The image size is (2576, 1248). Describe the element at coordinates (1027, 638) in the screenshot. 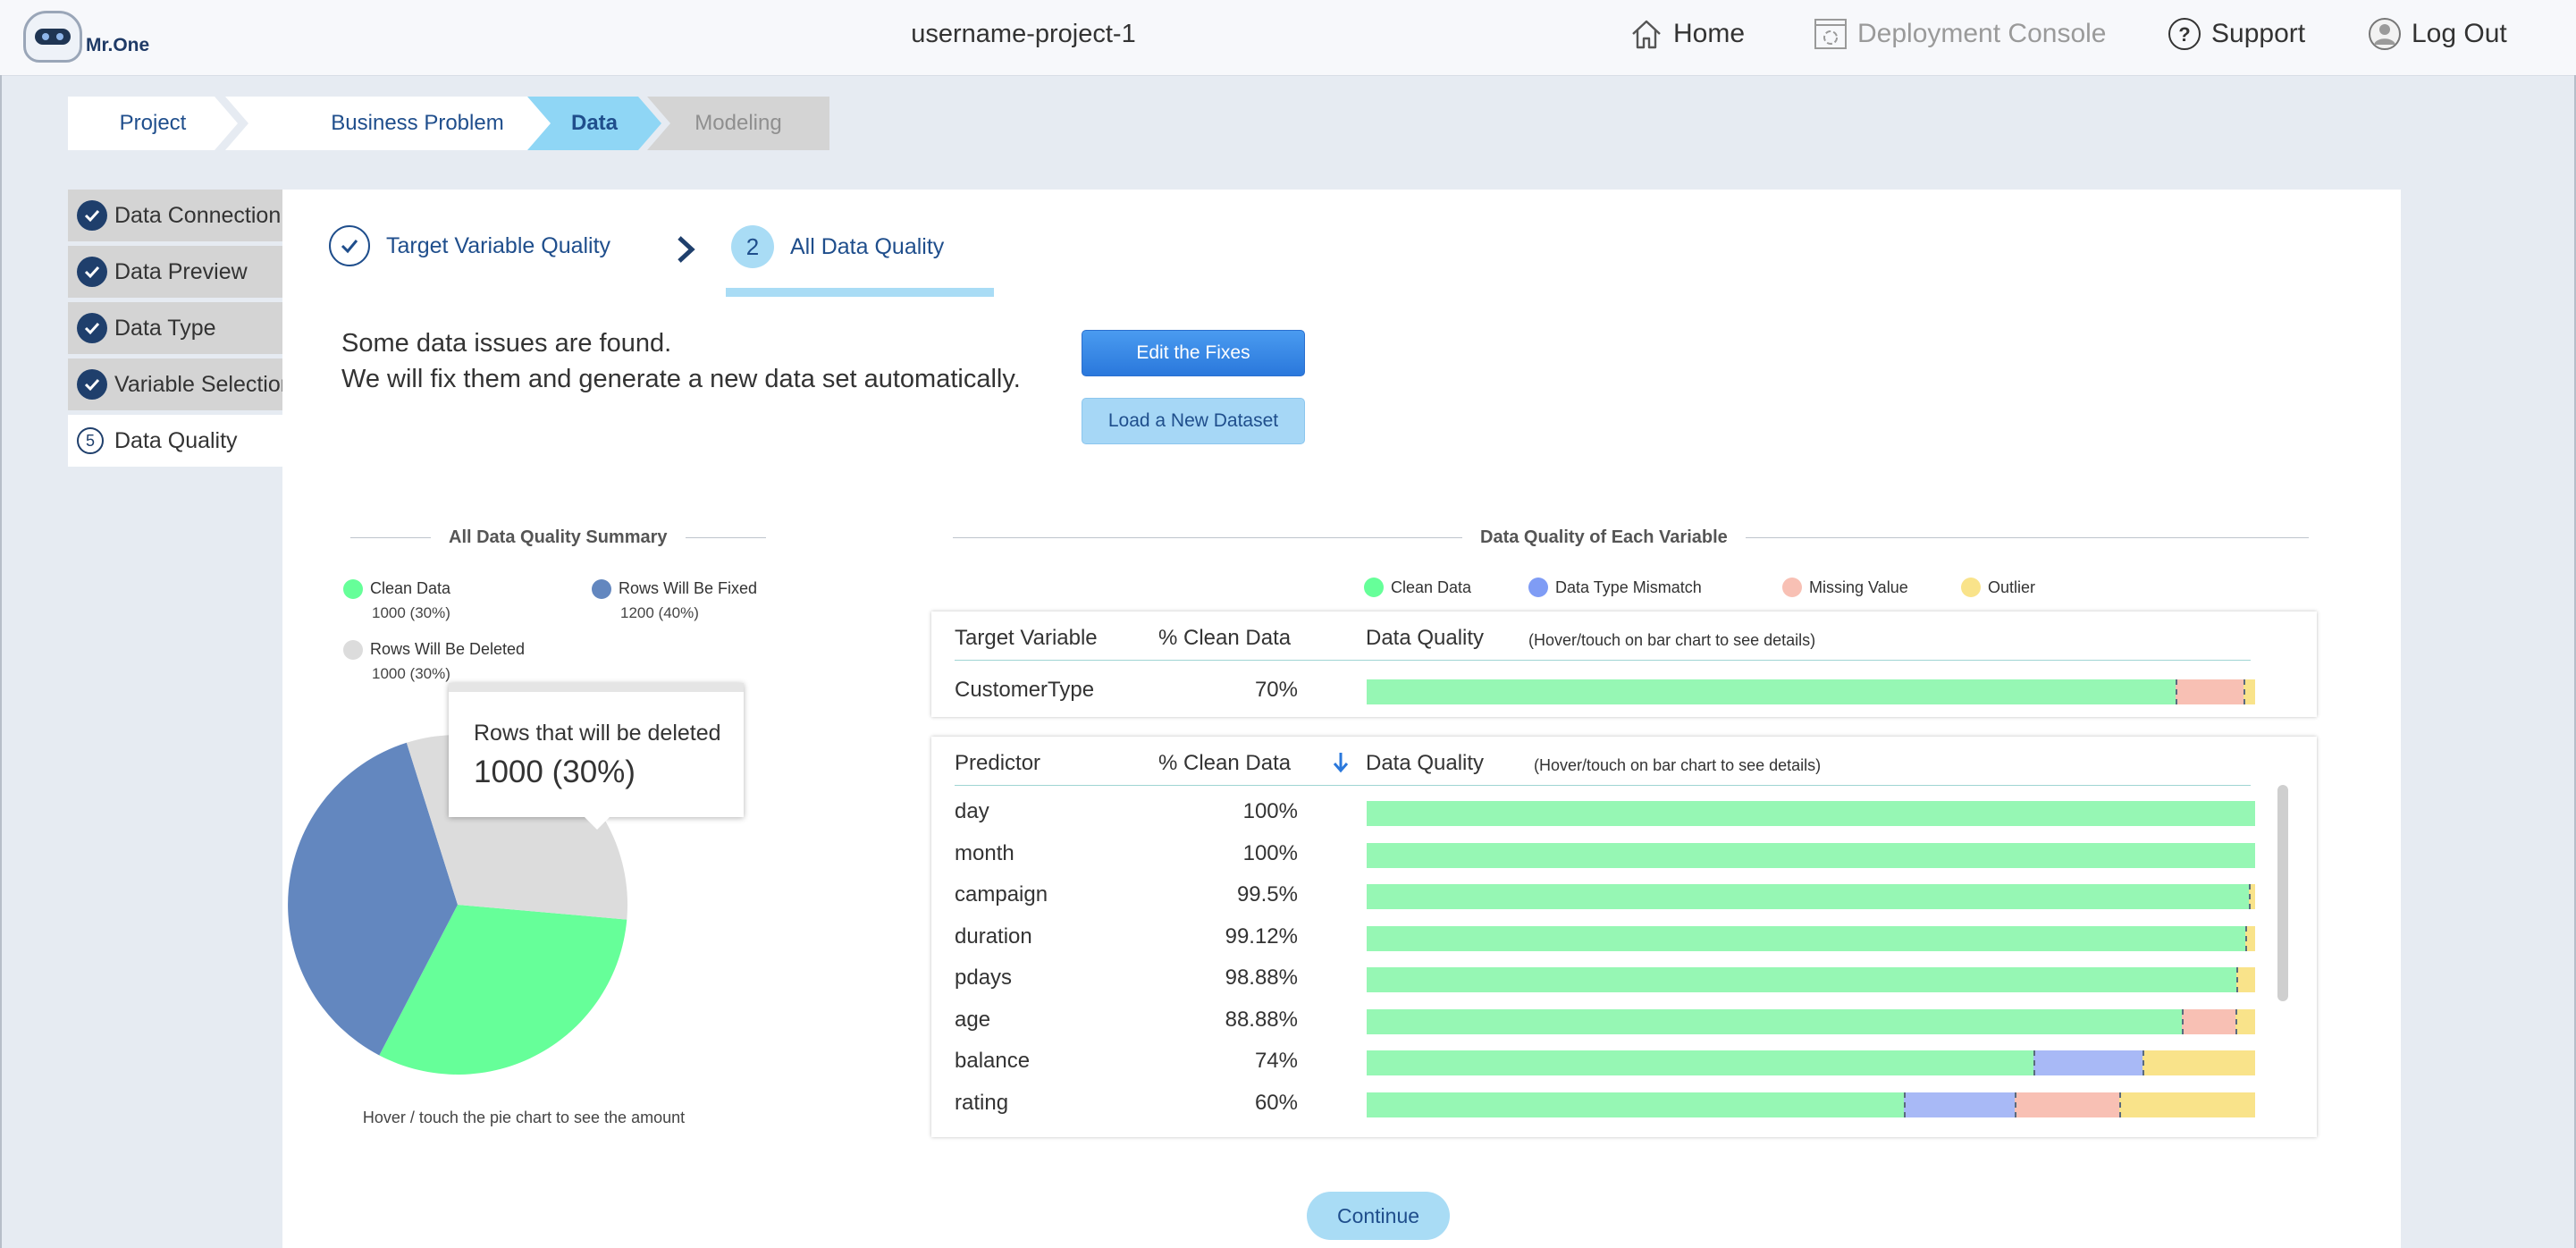

I see `col-header-target: Target Variable` at that location.